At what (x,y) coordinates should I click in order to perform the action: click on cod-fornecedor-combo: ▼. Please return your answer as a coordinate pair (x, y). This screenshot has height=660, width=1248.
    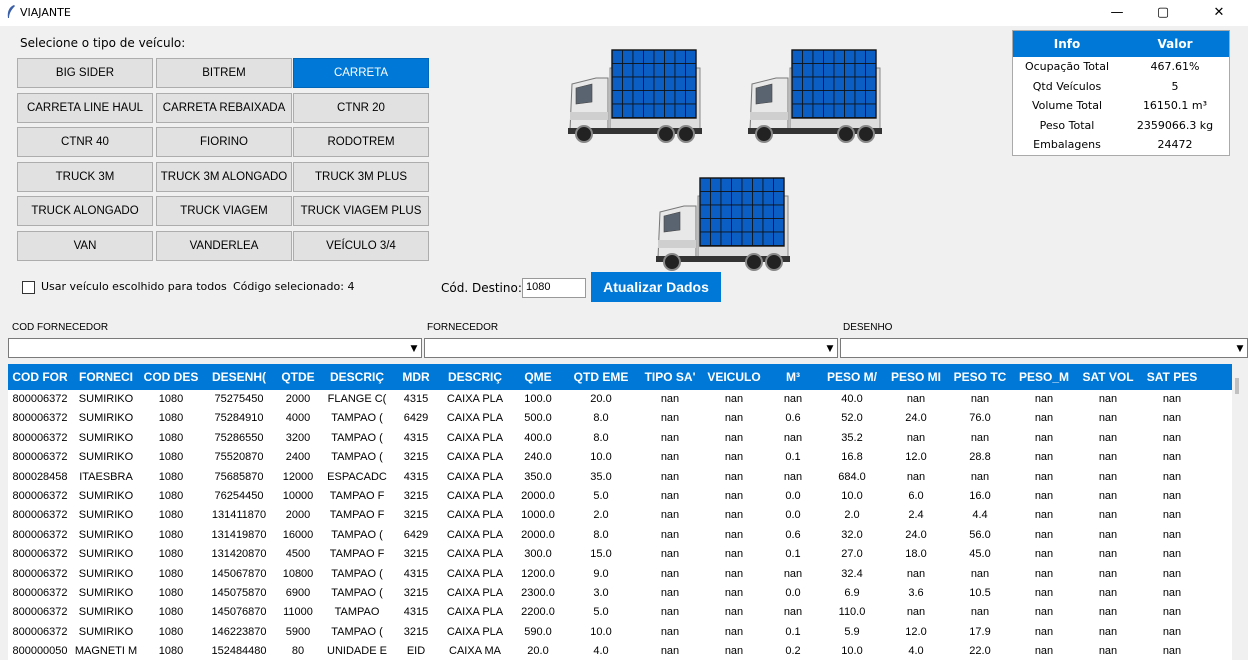
    Looking at the image, I should click on (215, 348).